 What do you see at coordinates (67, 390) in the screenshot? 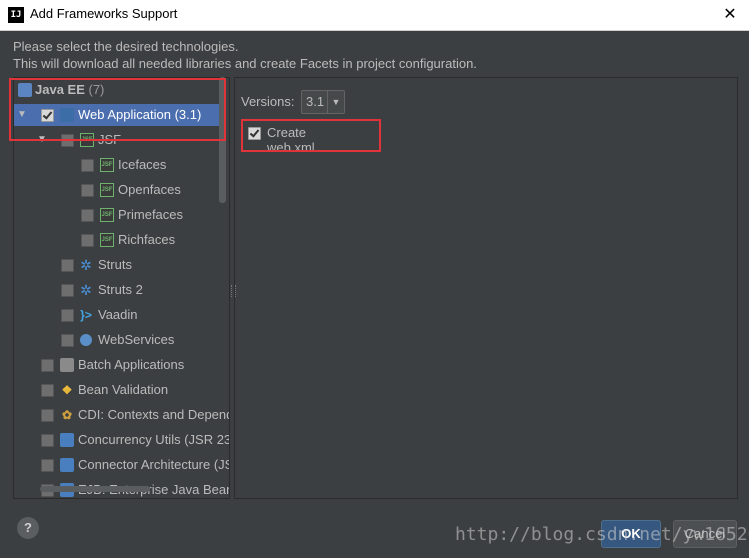
I see `bean-icon: ❖` at bounding box center [67, 390].